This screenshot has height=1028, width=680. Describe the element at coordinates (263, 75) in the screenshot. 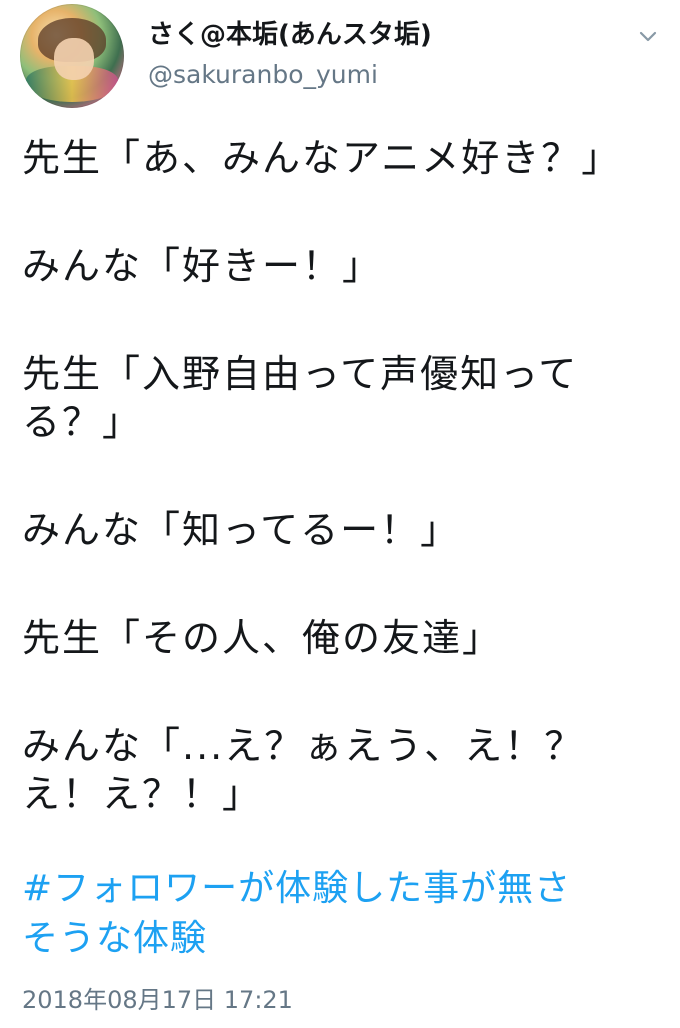

I see `user-handle: @sakuranbo_yumi` at that location.